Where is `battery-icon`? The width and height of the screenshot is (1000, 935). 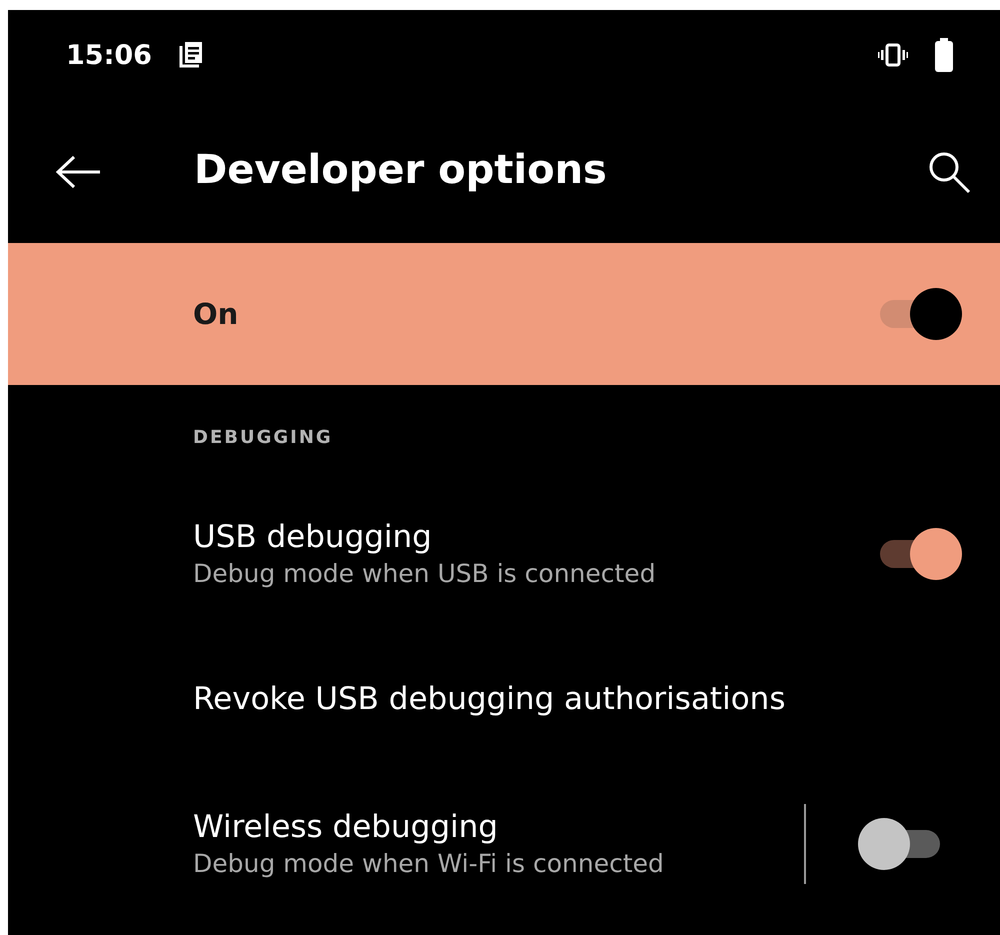 battery-icon is located at coordinates (944, 55).